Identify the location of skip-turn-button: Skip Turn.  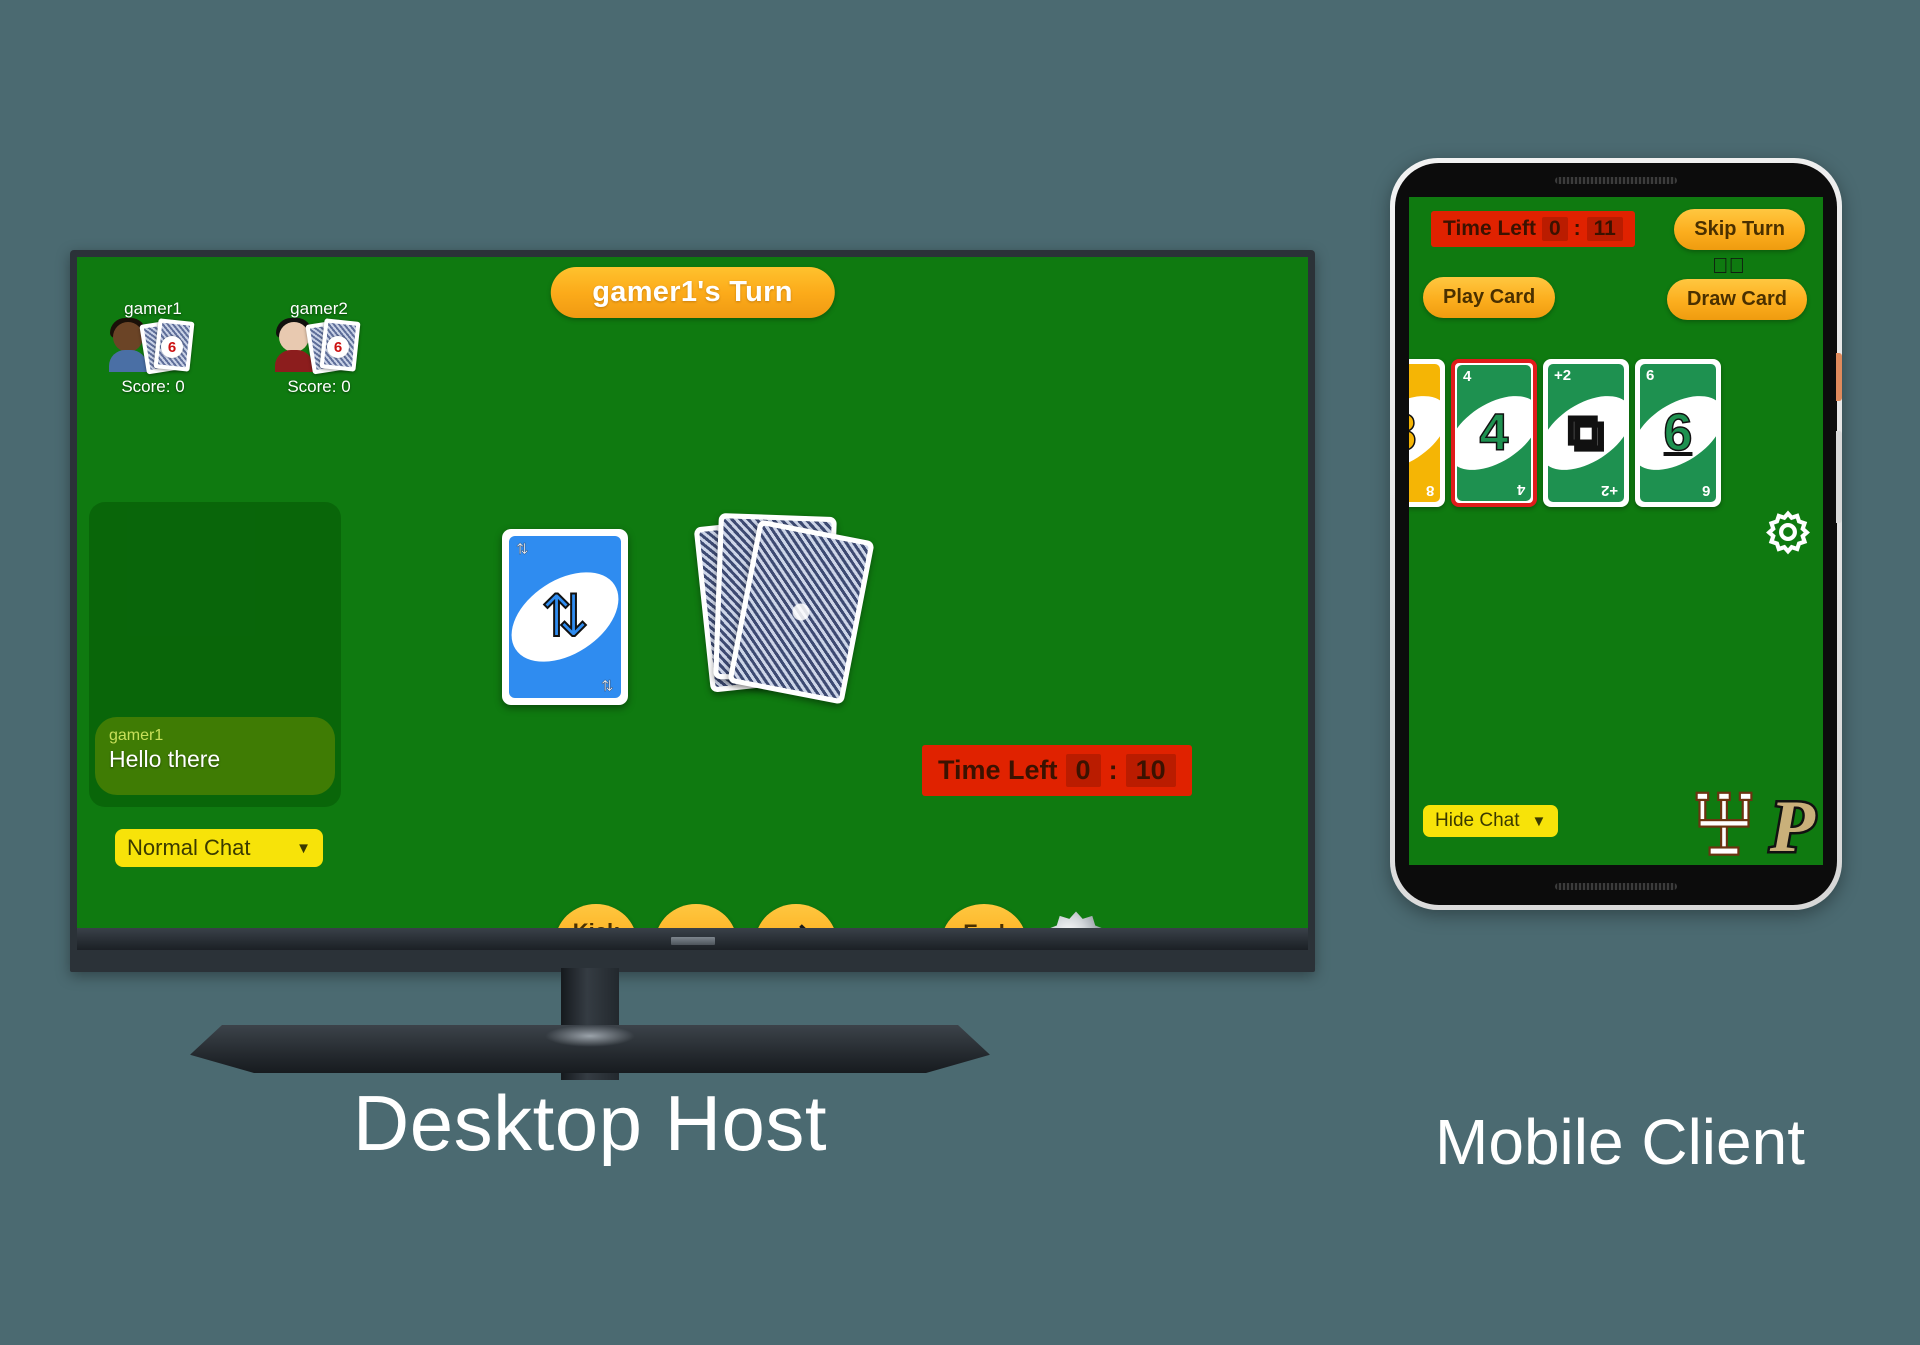
(1739, 229).